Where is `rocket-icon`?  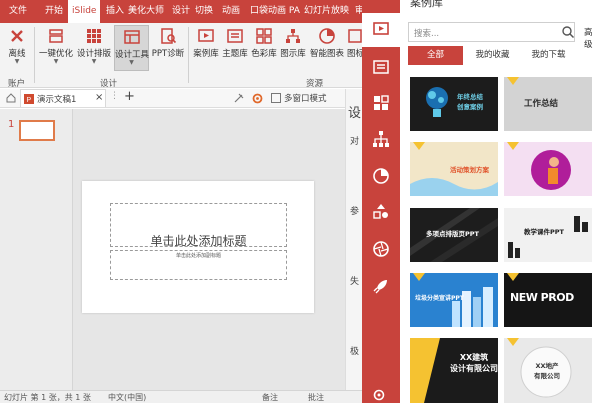 rocket-icon is located at coordinates (380, 287).